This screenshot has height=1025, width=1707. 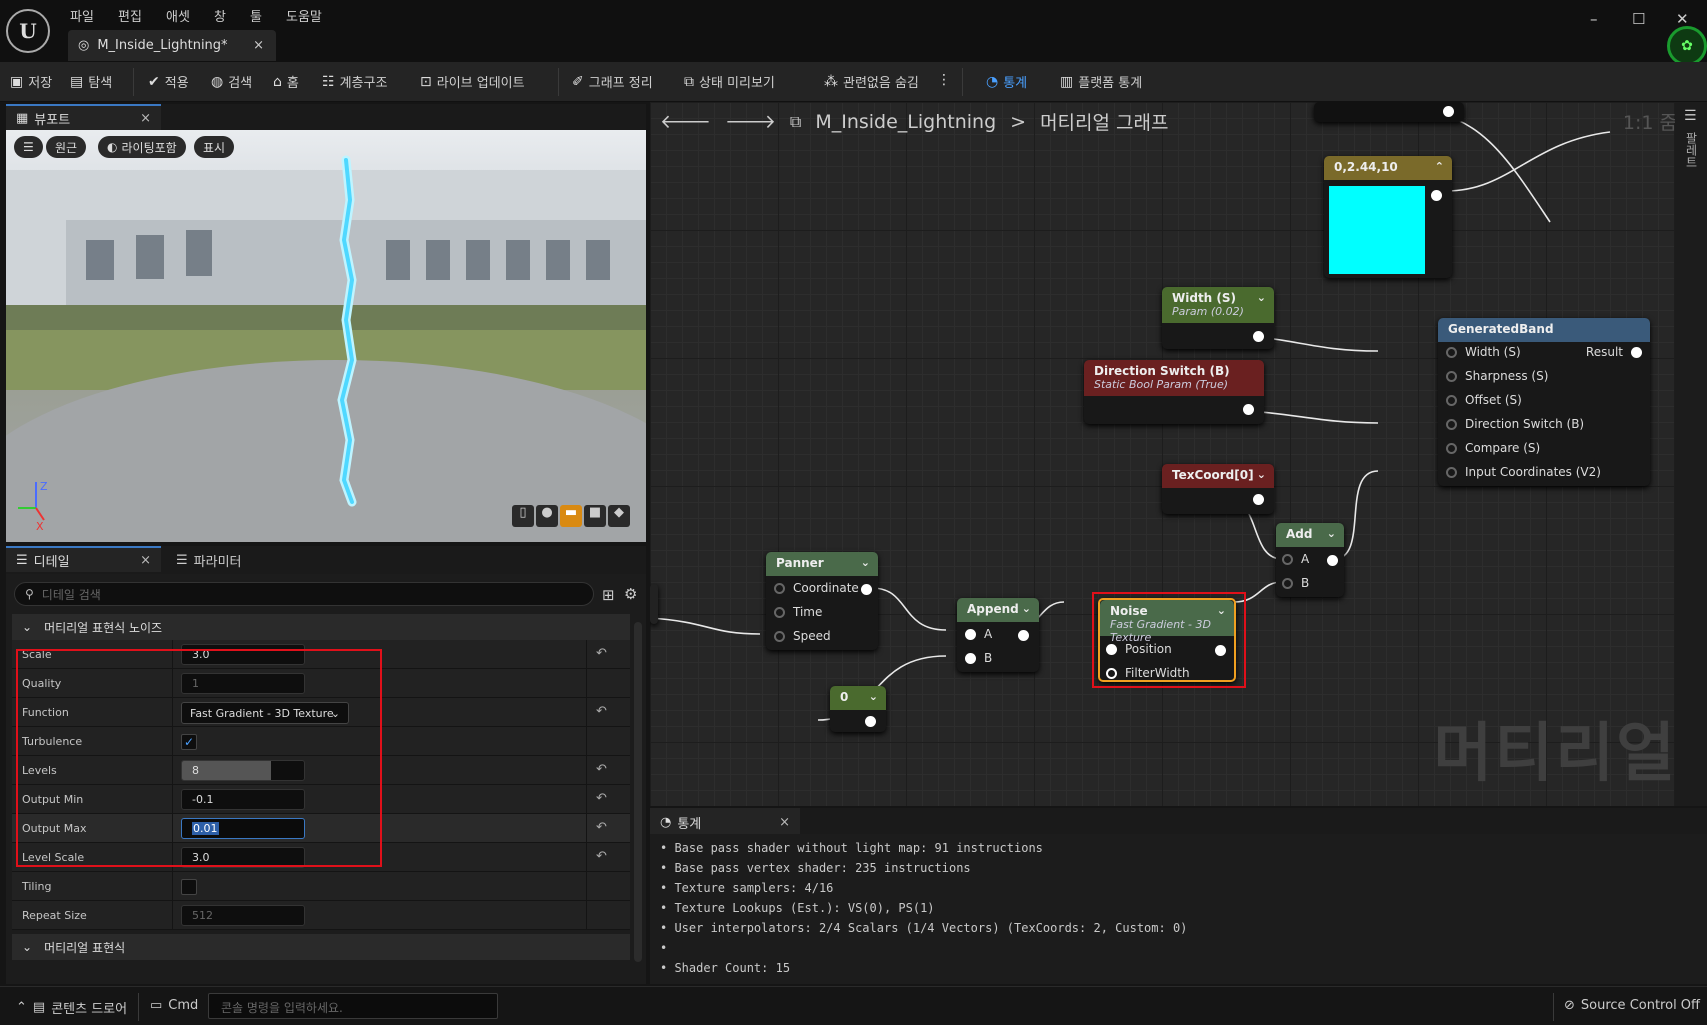 What do you see at coordinates (243, 915) in the screenshot?
I see `repeat-size-input: 512` at bounding box center [243, 915].